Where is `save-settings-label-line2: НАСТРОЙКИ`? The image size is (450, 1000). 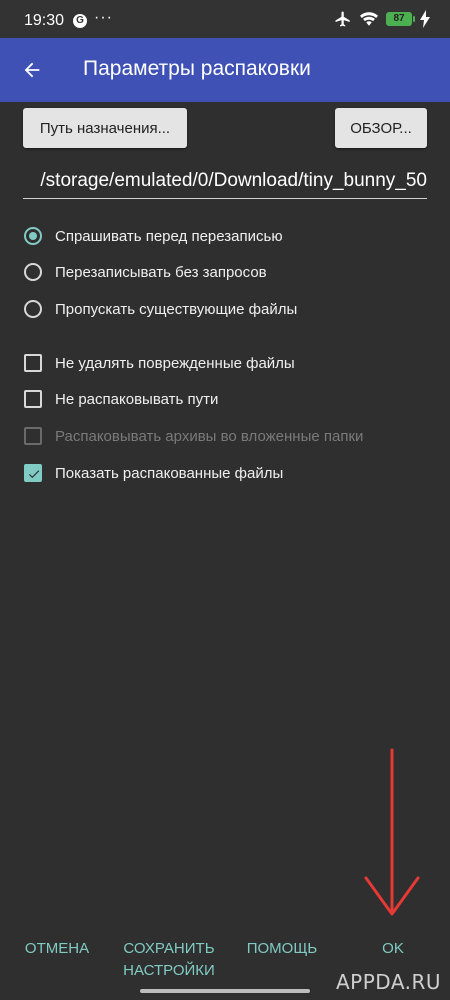 save-settings-label-line2: НАСТРОЙКИ is located at coordinates (169, 970).